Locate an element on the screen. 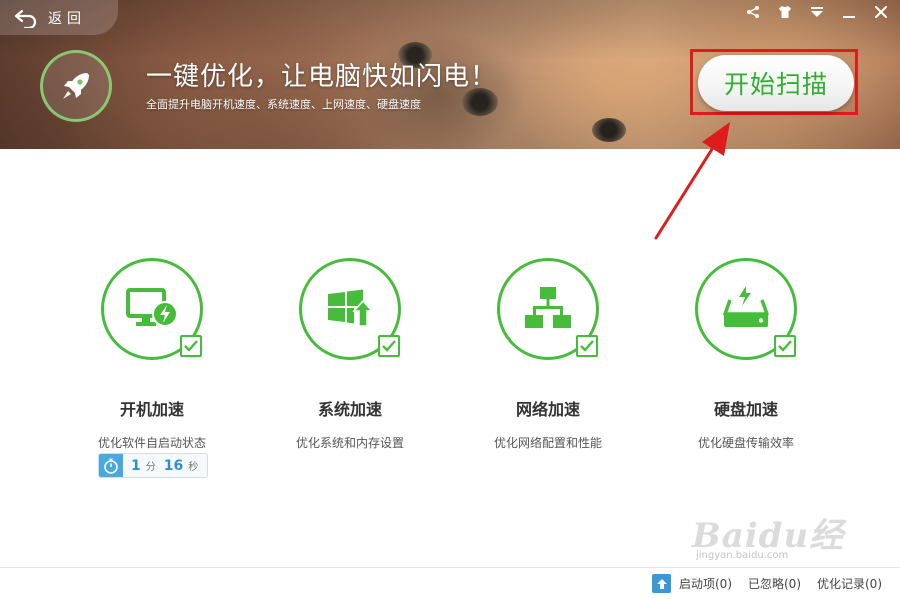  annotation-arrow is located at coordinates (692, 181).